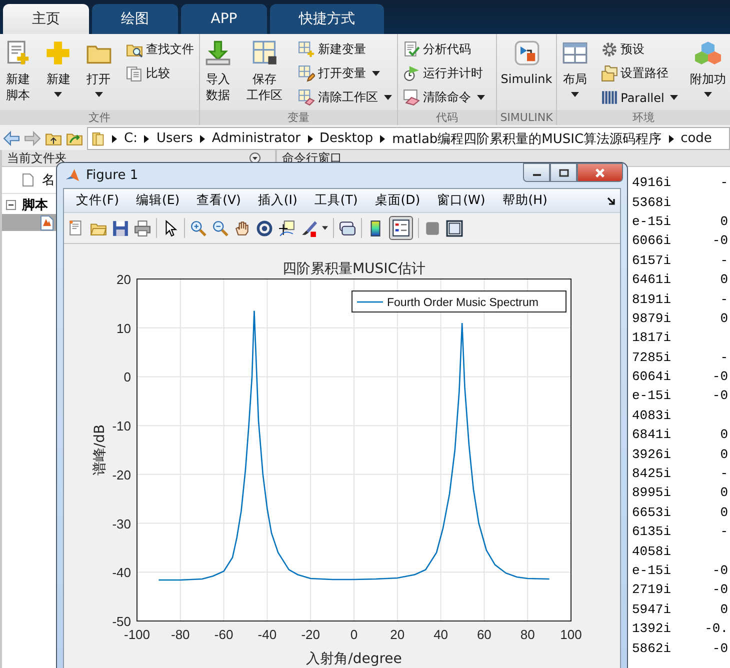 The height and width of the screenshot is (668, 730). Describe the element at coordinates (563, 172) in the screenshot. I see `maximize-button` at that location.